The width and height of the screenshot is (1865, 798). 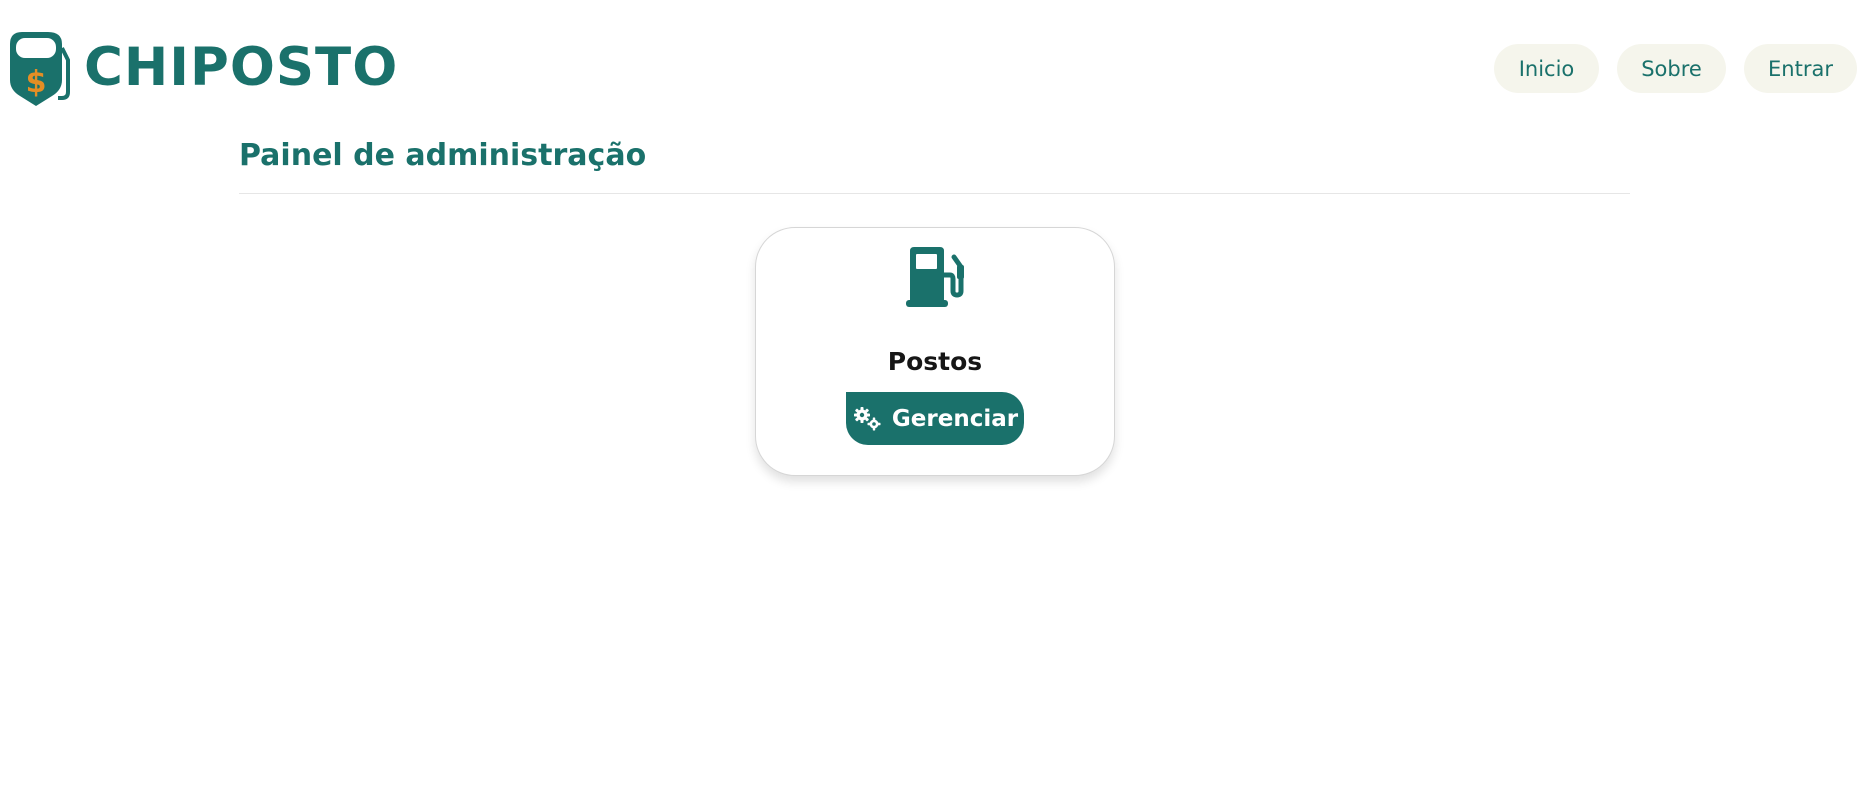 What do you see at coordinates (867, 418) in the screenshot?
I see `cogs-icon` at bounding box center [867, 418].